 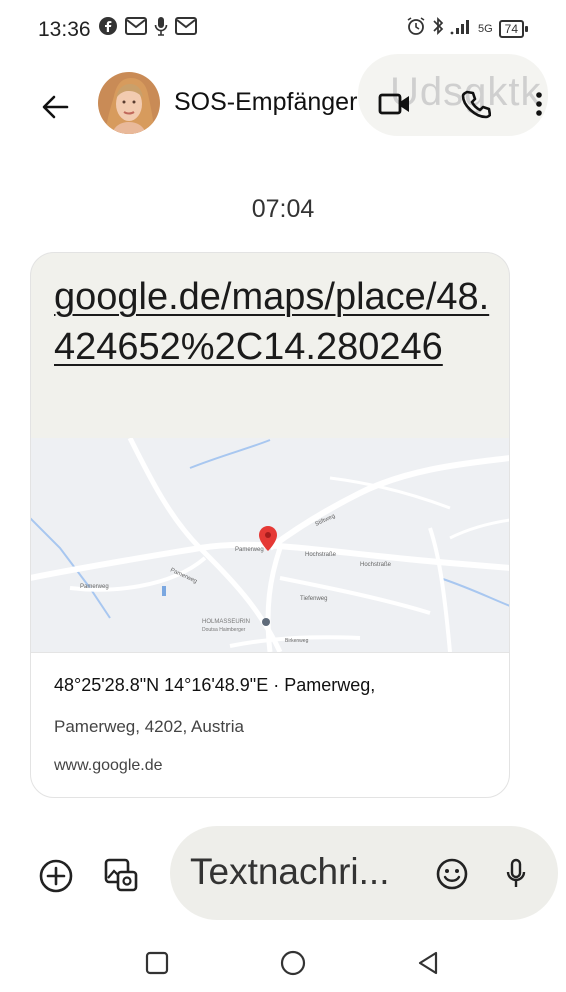 What do you see at coordinates (283, 209) in the screenshot?
I see `message-timestamp: 07:04` at bounding box center [283, 209].